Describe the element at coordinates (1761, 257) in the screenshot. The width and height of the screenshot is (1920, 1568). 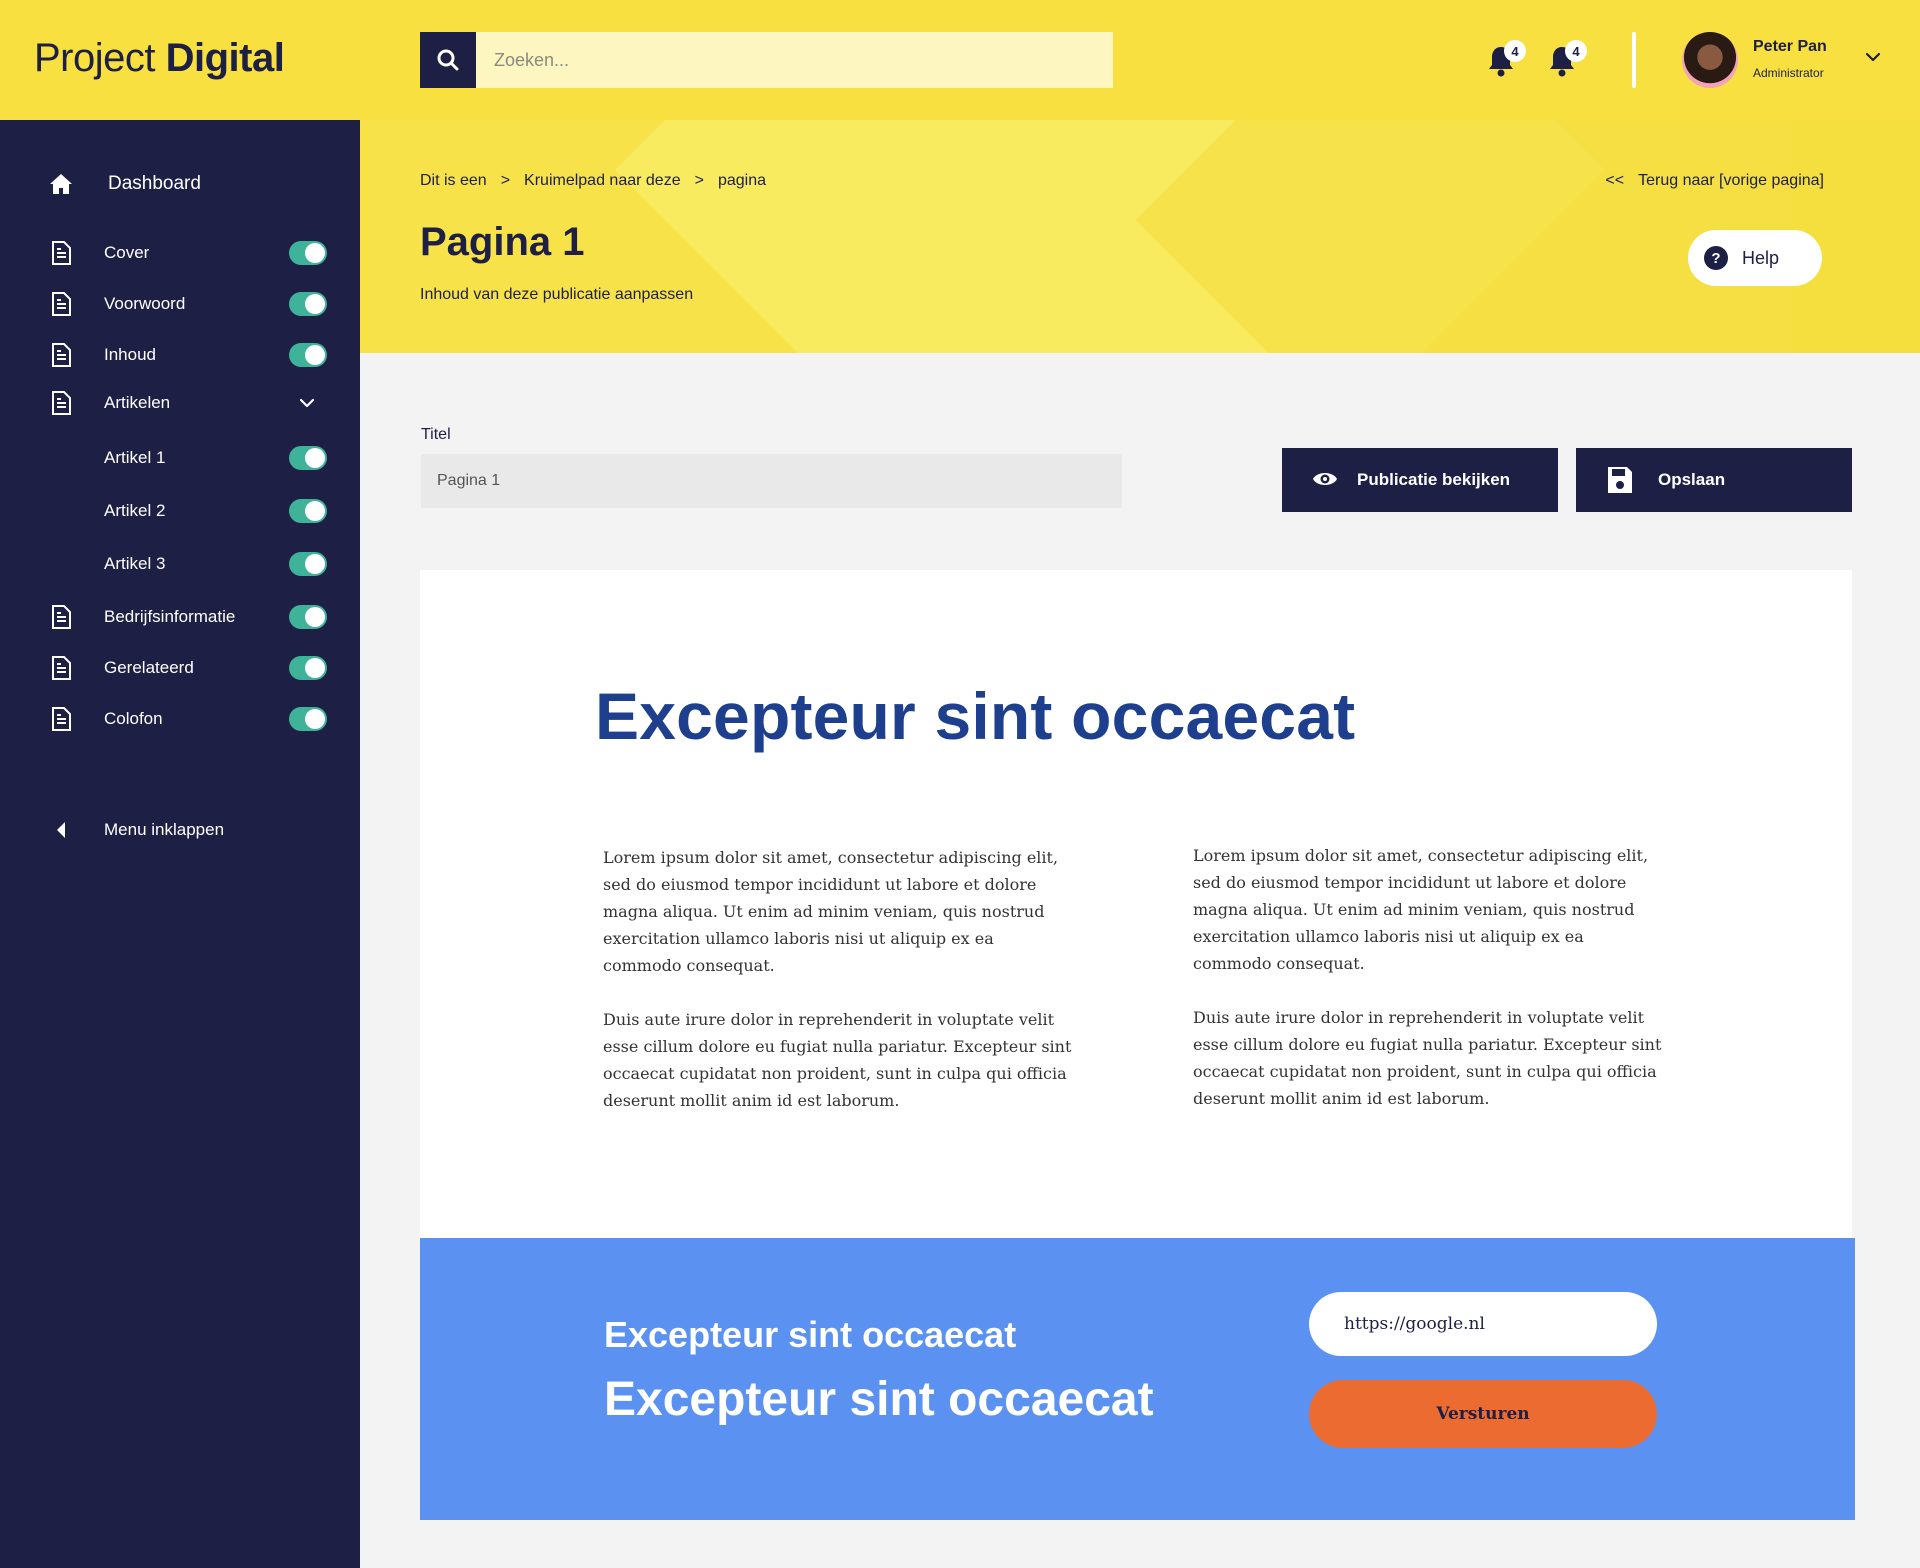
I see `help-label: Help` at that location.